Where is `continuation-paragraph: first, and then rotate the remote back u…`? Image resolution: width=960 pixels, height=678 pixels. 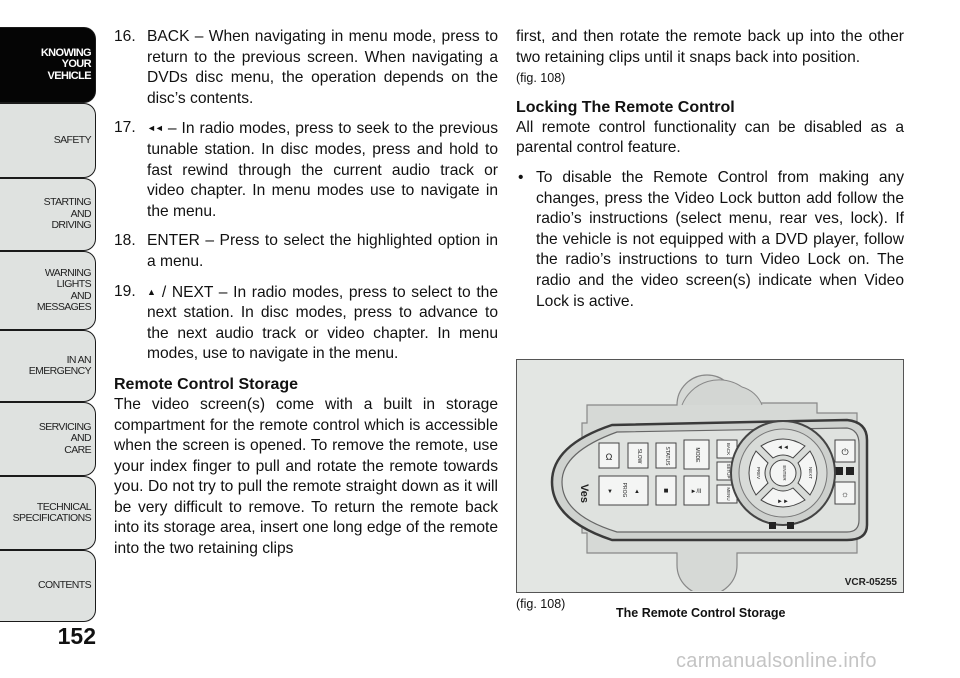 continuation-paragraph: first, and then rotate the remote back u… is located at coordinates (710, 47).